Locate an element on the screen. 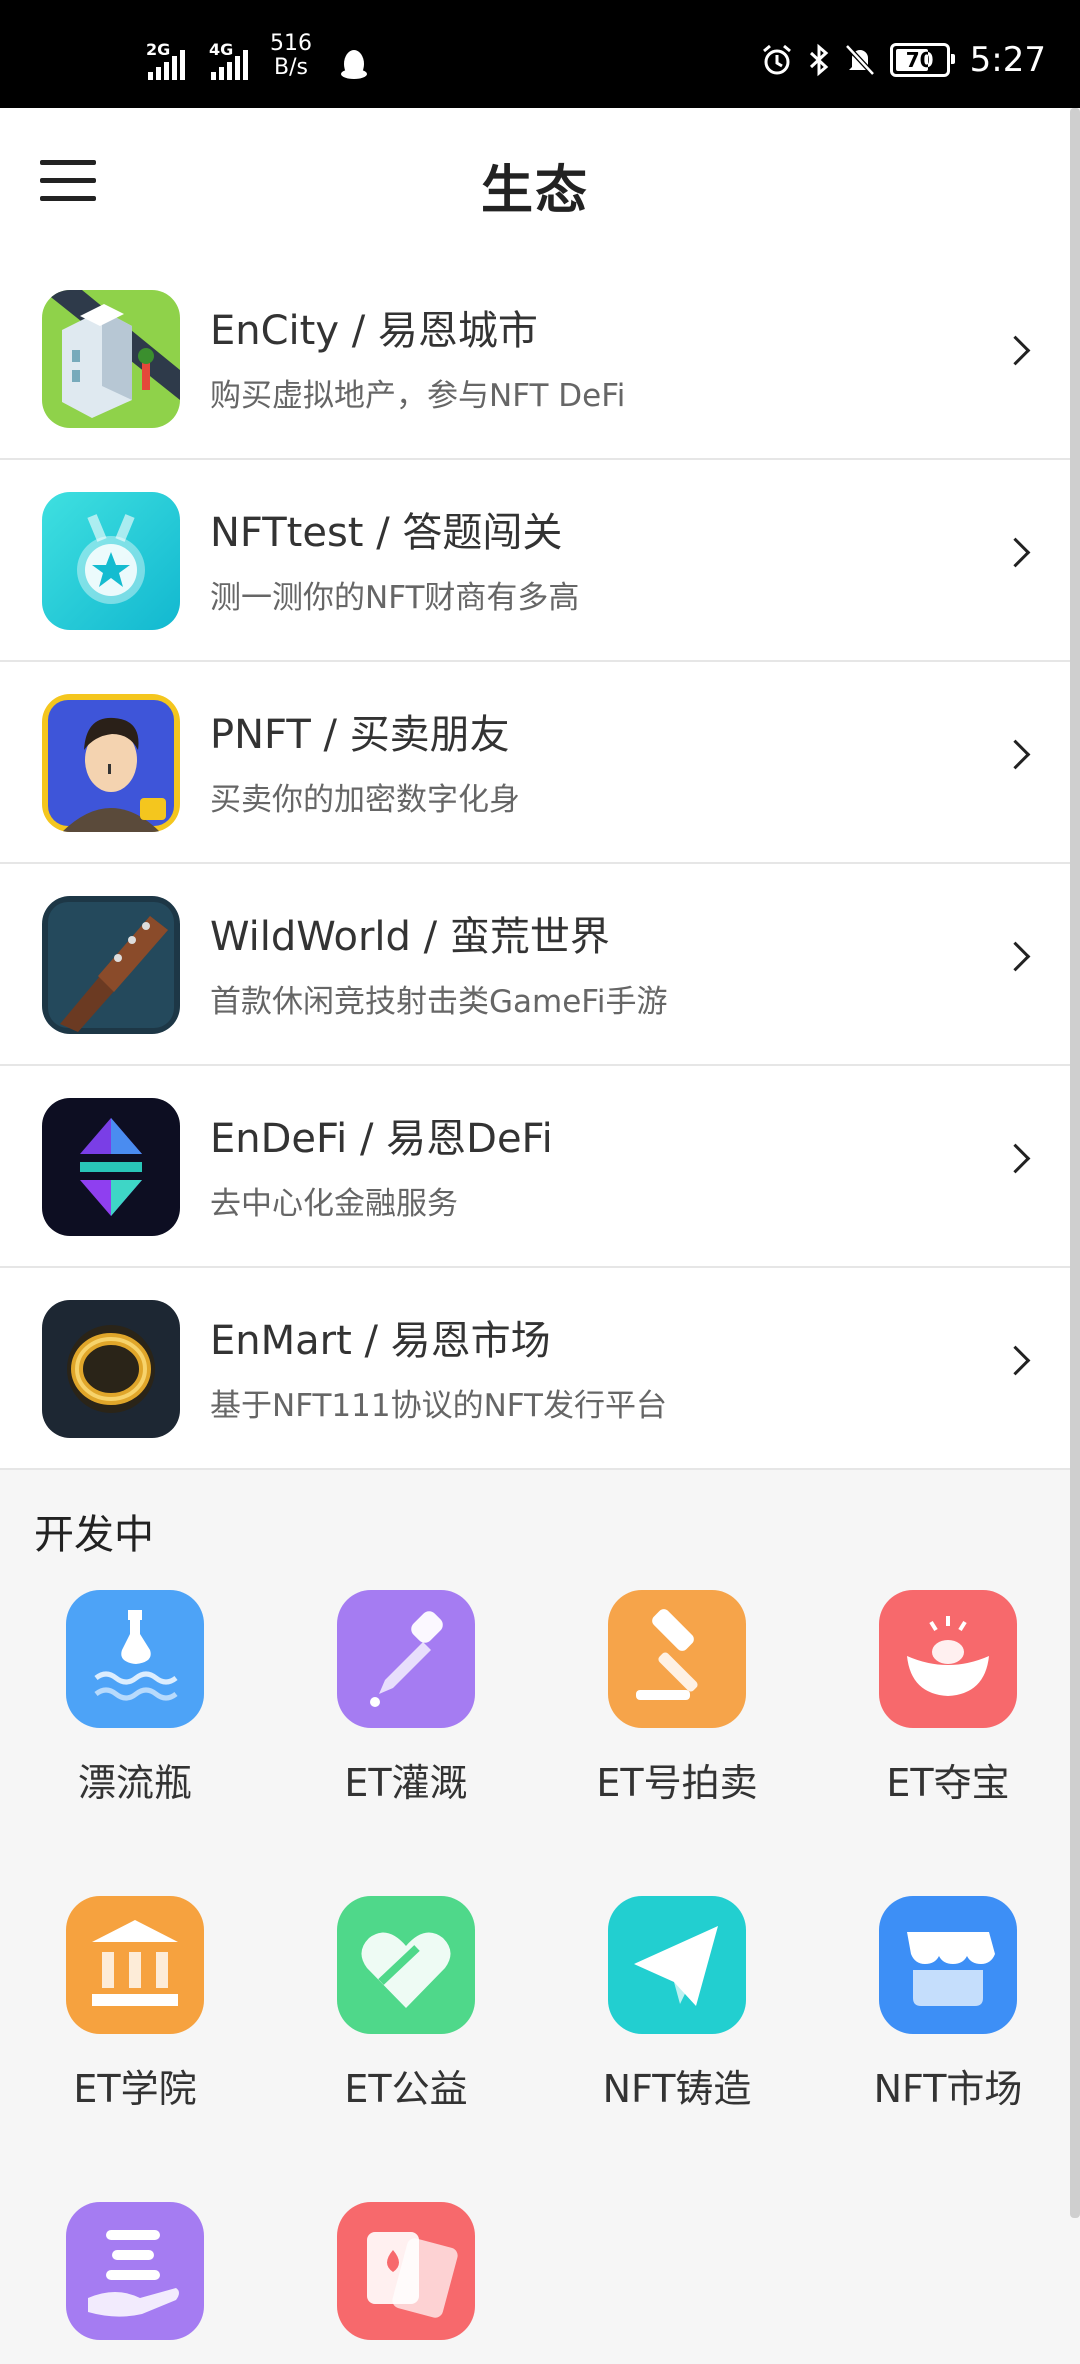  grid-item-label: NFT铸造 is located at coordinates (677, 2089).